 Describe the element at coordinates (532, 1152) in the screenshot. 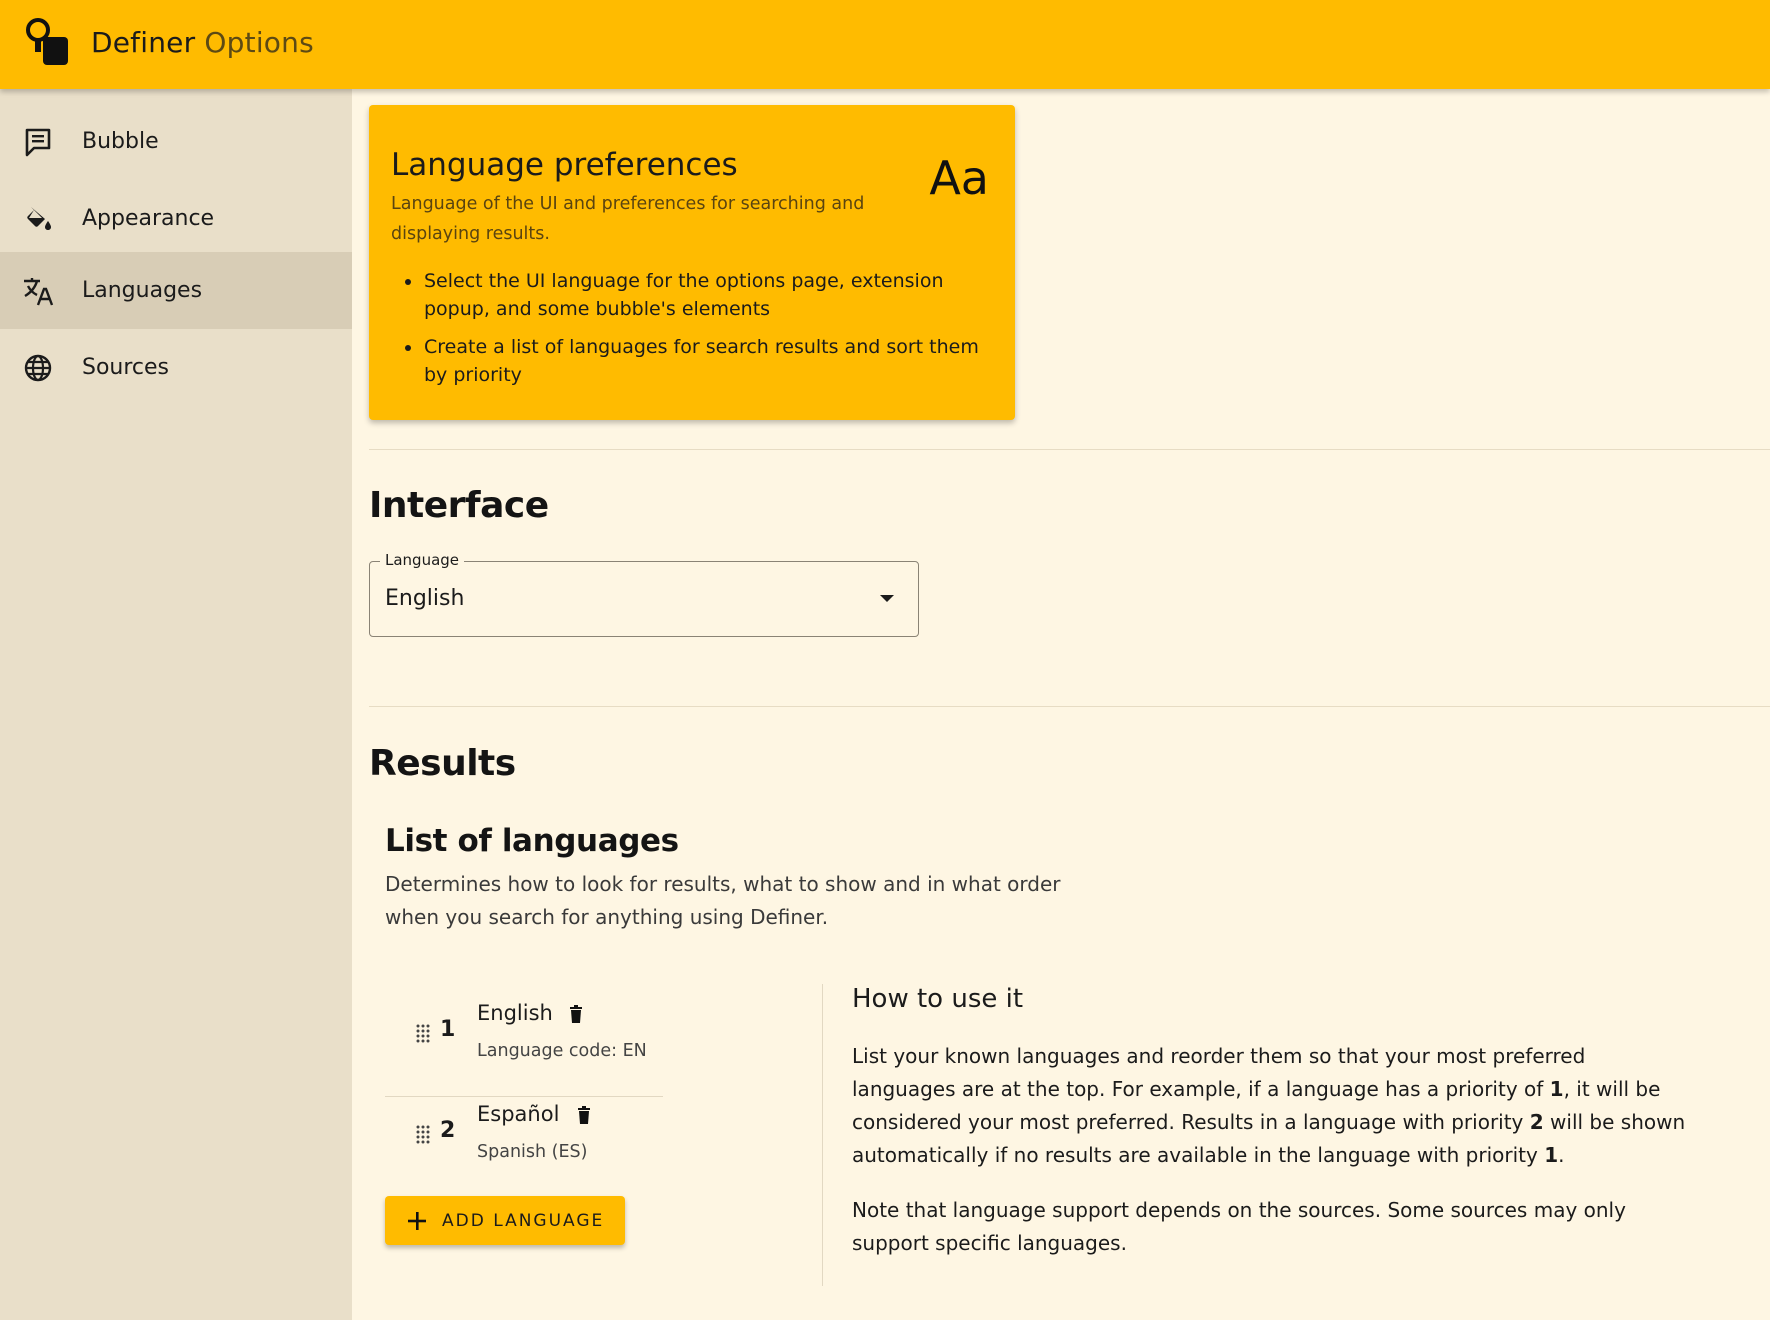

I see `language-detail: Spanish (ES)` at that location.